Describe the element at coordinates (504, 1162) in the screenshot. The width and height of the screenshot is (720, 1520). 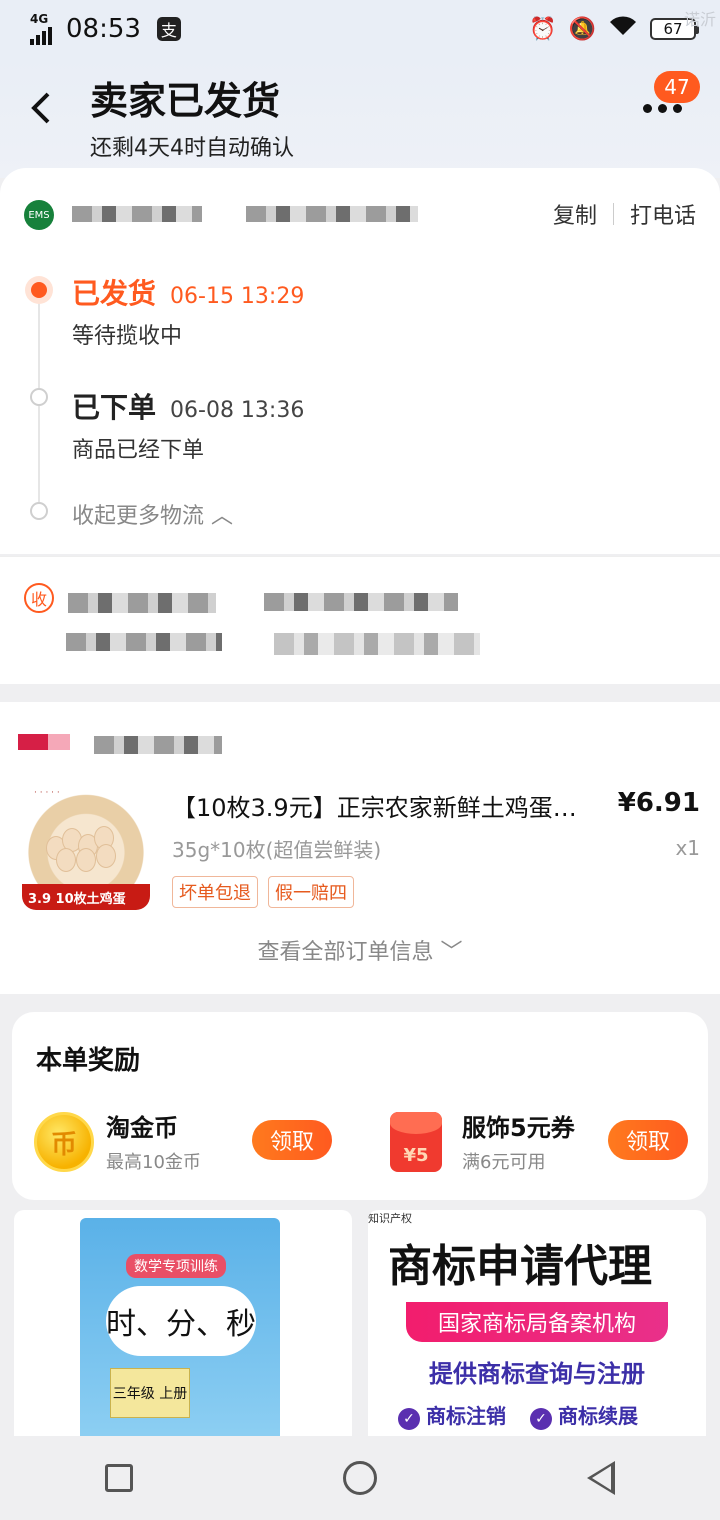
I see `reward-subtitle: 满6元可用` at that location.